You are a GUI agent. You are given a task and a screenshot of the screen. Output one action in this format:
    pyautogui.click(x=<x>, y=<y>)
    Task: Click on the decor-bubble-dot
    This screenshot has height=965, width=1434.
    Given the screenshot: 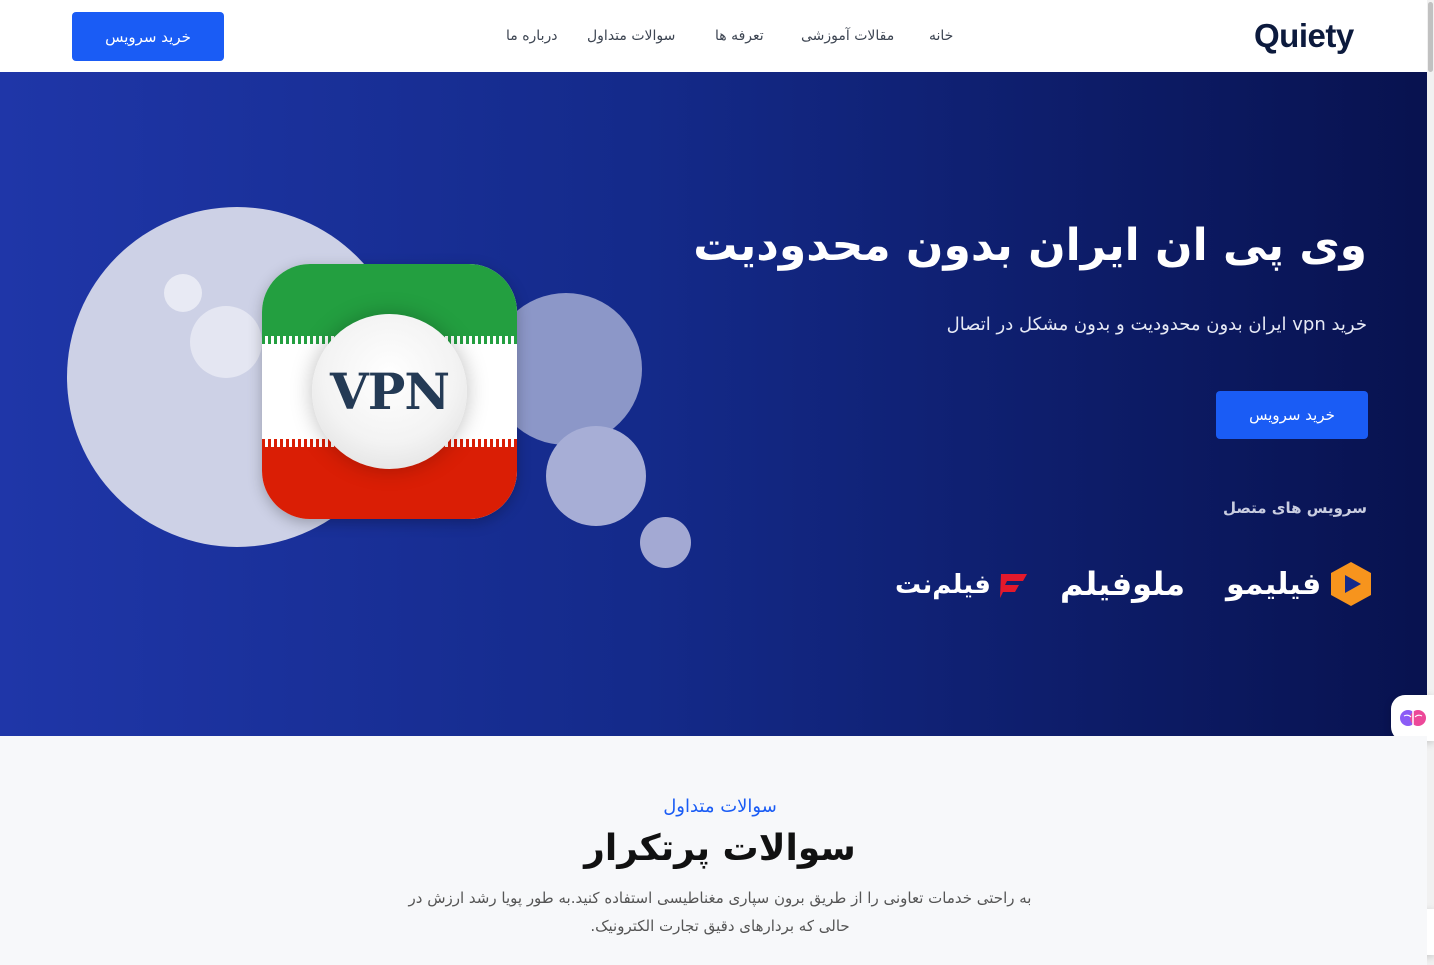 What is the action you would take?
    pyautogui.click(x=183, y=293)
    